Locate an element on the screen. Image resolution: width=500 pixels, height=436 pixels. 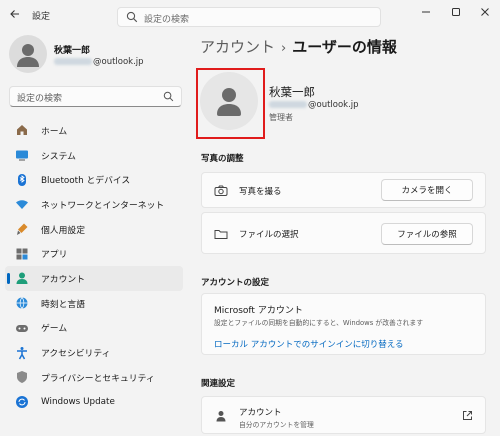
title-bar: 設定 設定の検索 is located at coordinates (250, 17).